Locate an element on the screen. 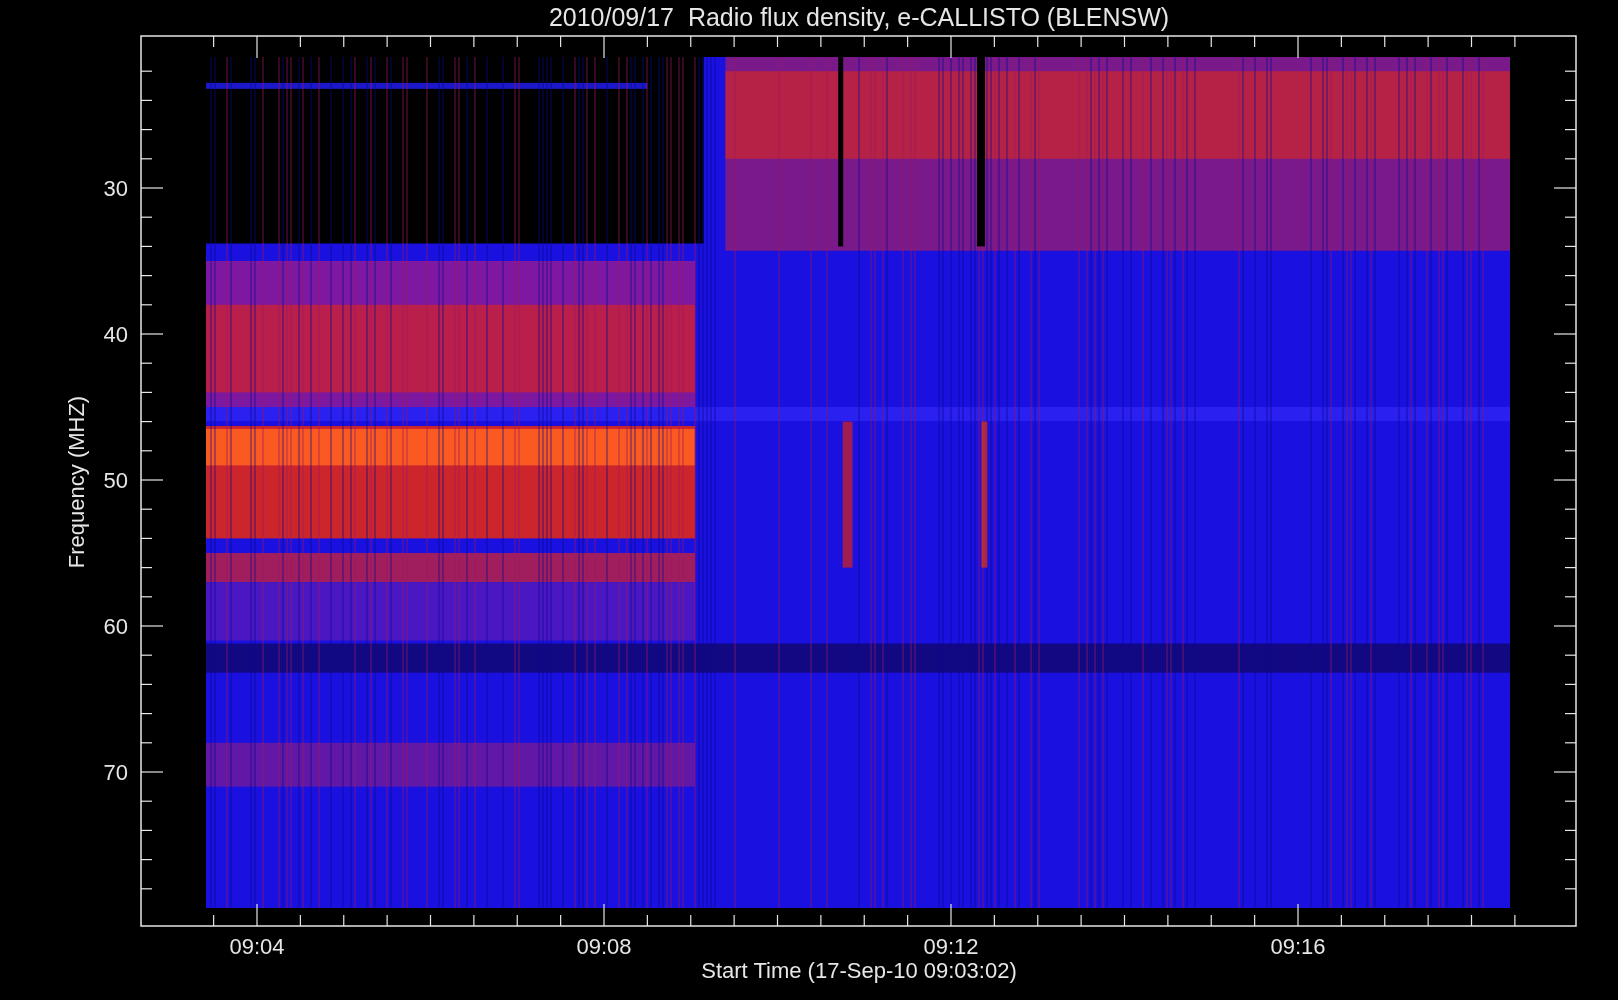  tick-label: 50 is located at coordinates (115, 480).